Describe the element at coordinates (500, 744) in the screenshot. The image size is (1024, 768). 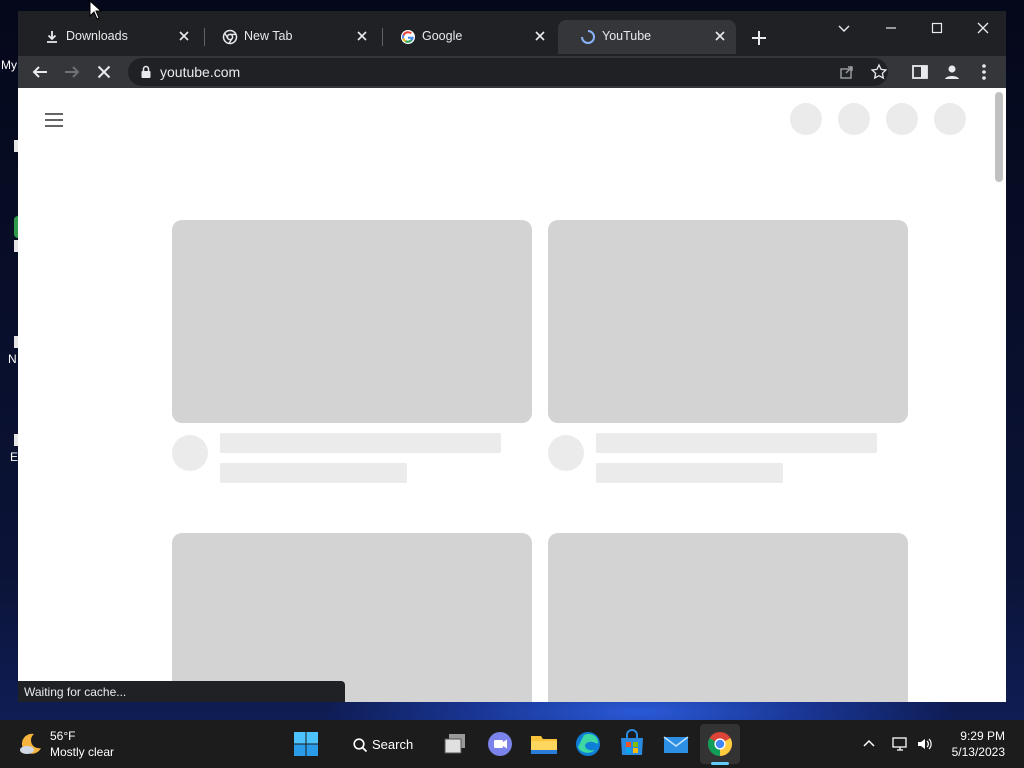
I see `teams-chat-icon` at that location.